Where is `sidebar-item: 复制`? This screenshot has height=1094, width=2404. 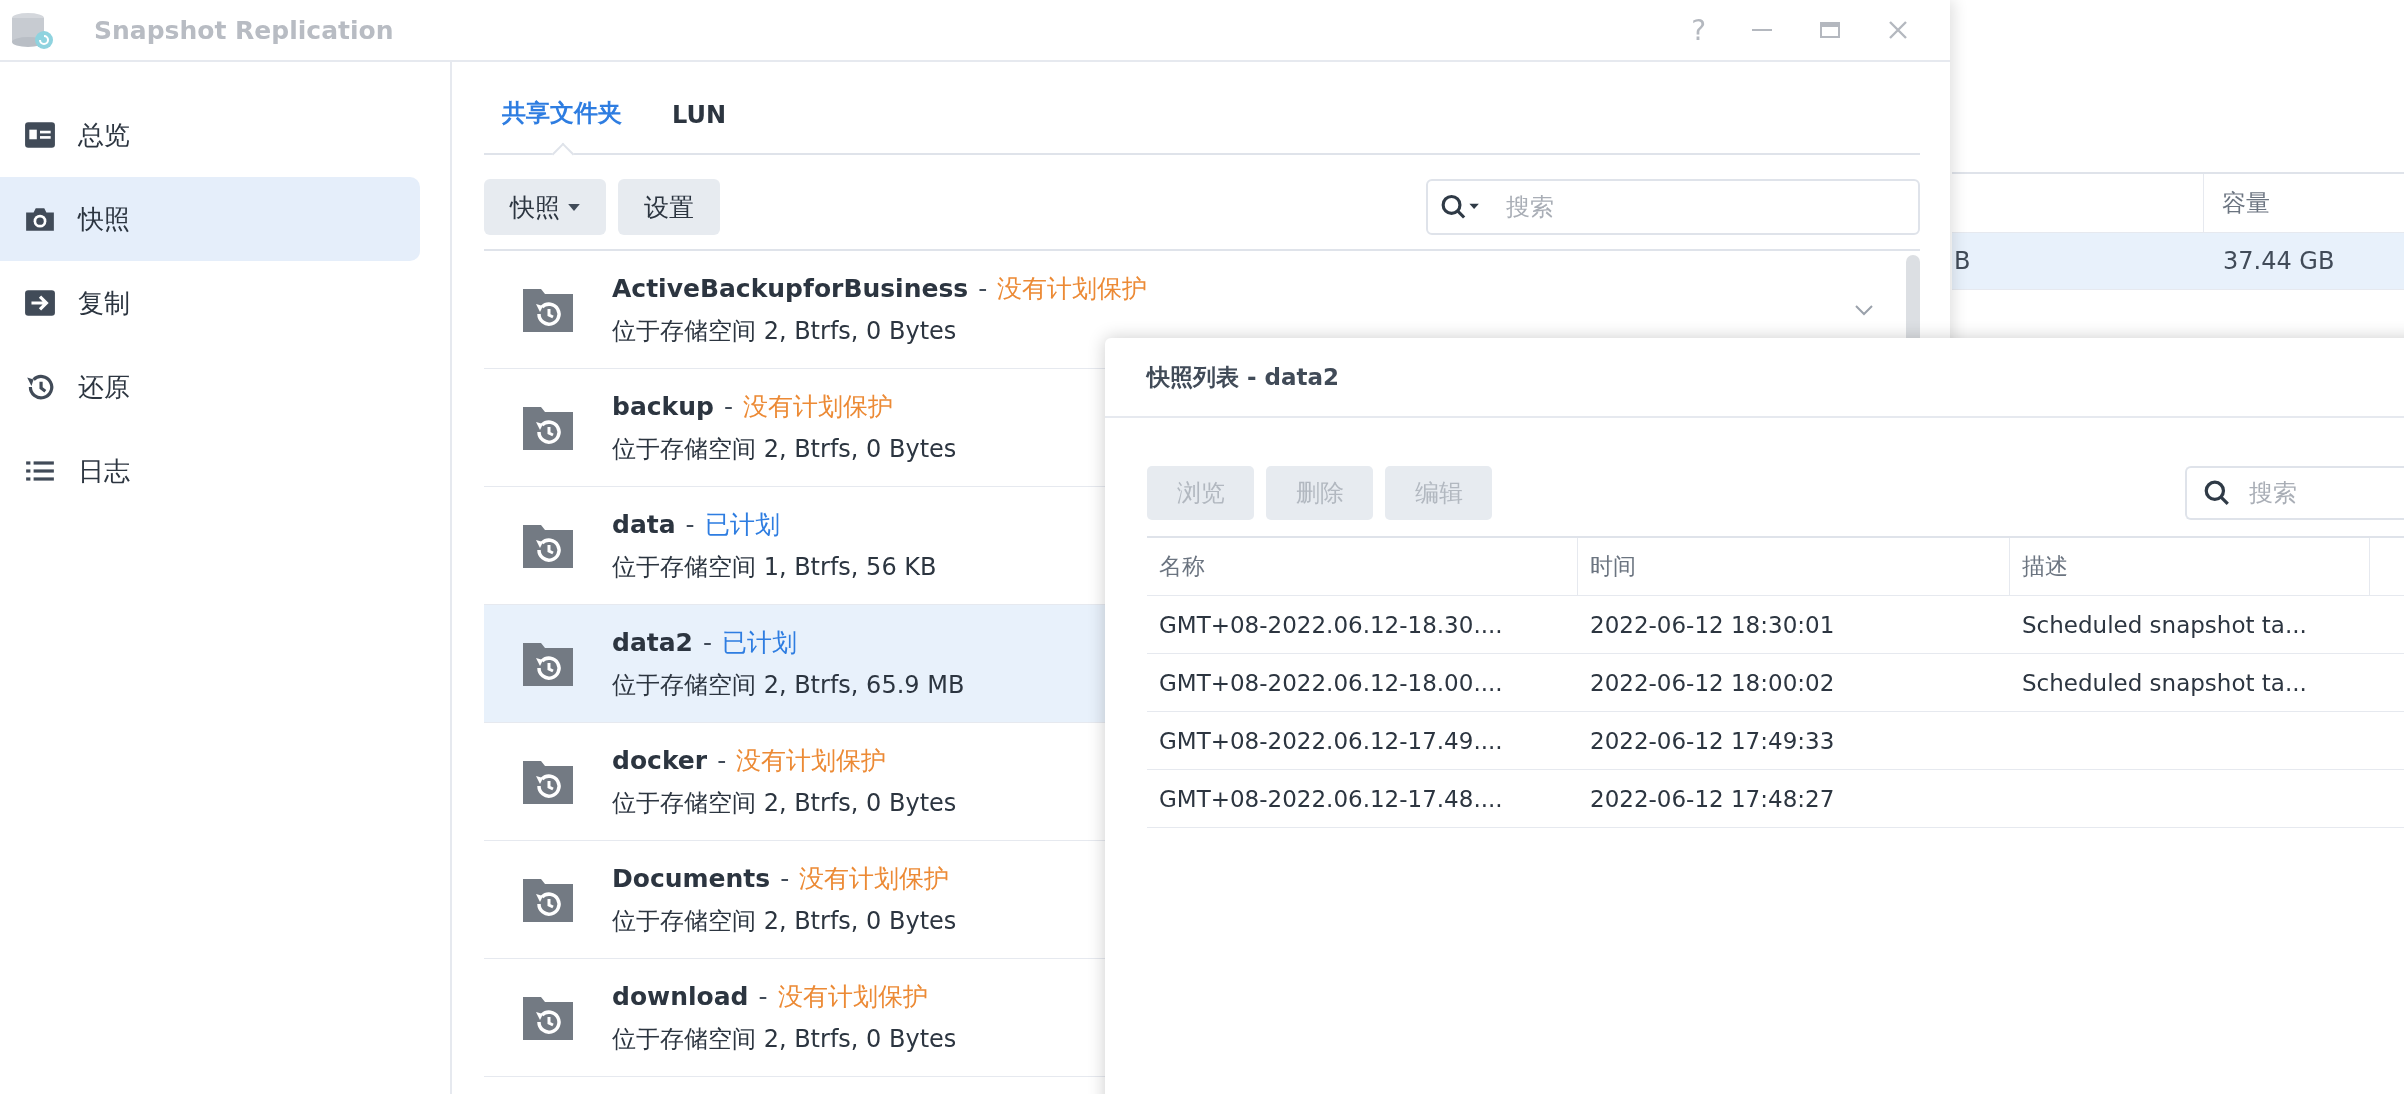
sidebar-item: 复制 is located at coordinates (210, 303).